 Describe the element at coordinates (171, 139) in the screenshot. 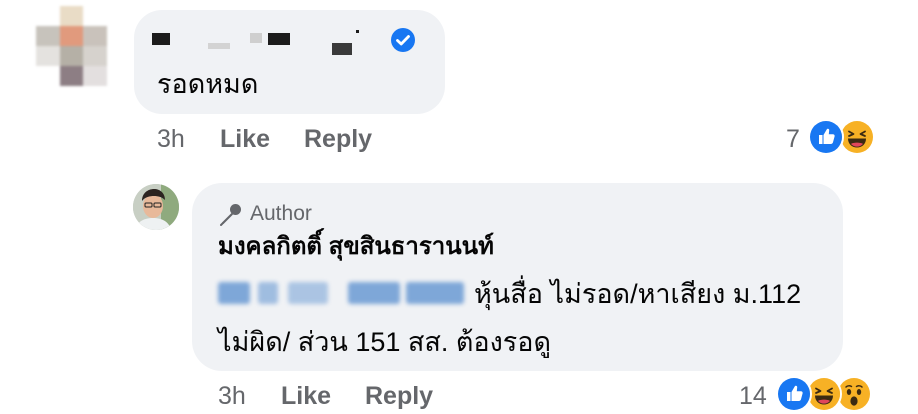

I see `comment-time: 3h` at that location.